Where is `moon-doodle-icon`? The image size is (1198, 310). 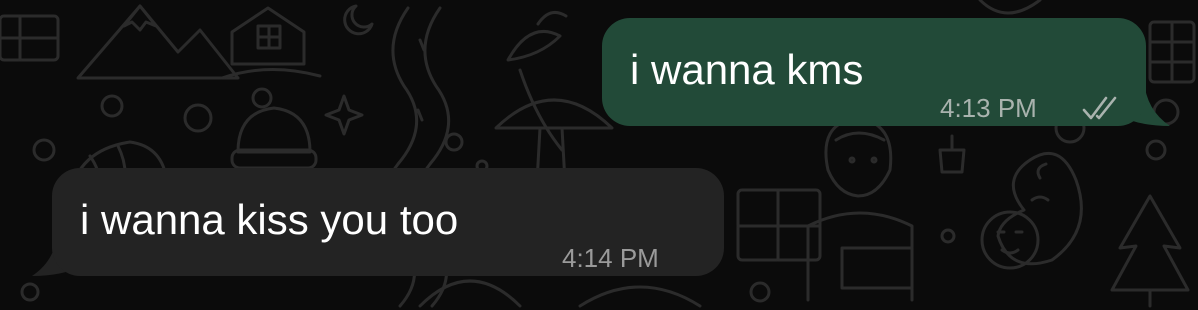
moon-doodle-icon is located at coordinates (358, 20).